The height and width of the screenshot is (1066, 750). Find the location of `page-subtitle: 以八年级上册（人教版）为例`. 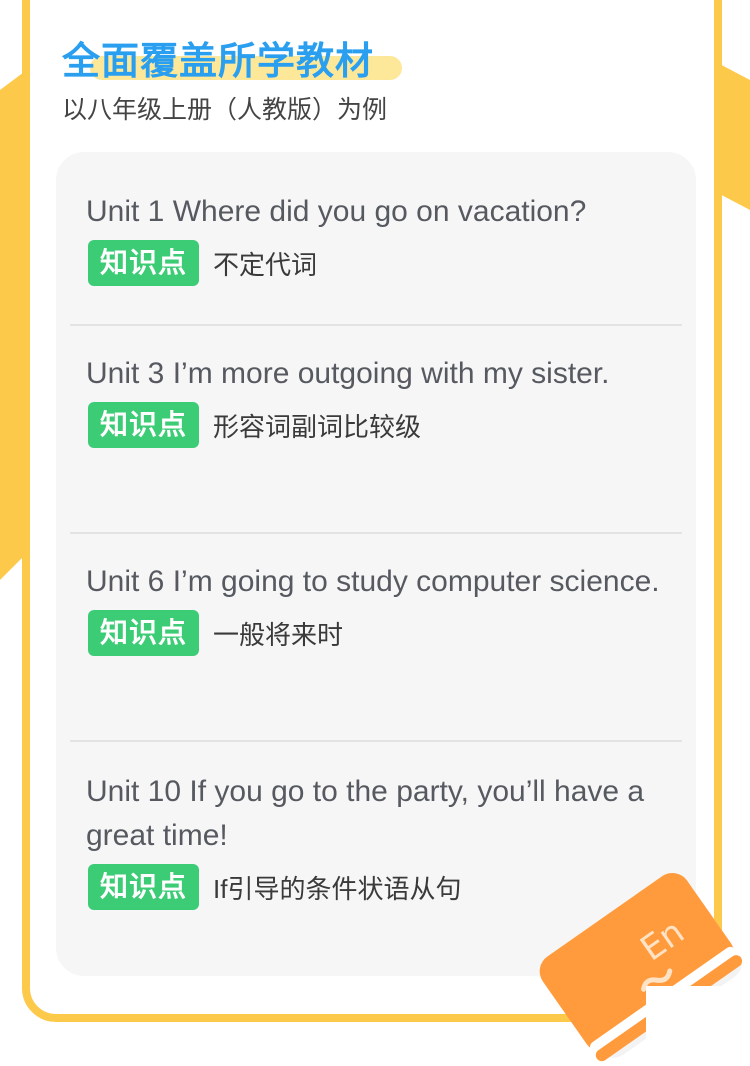

page-subtitle: 以八年级上册（人教版）为例 is located at coordinates (225, 110).